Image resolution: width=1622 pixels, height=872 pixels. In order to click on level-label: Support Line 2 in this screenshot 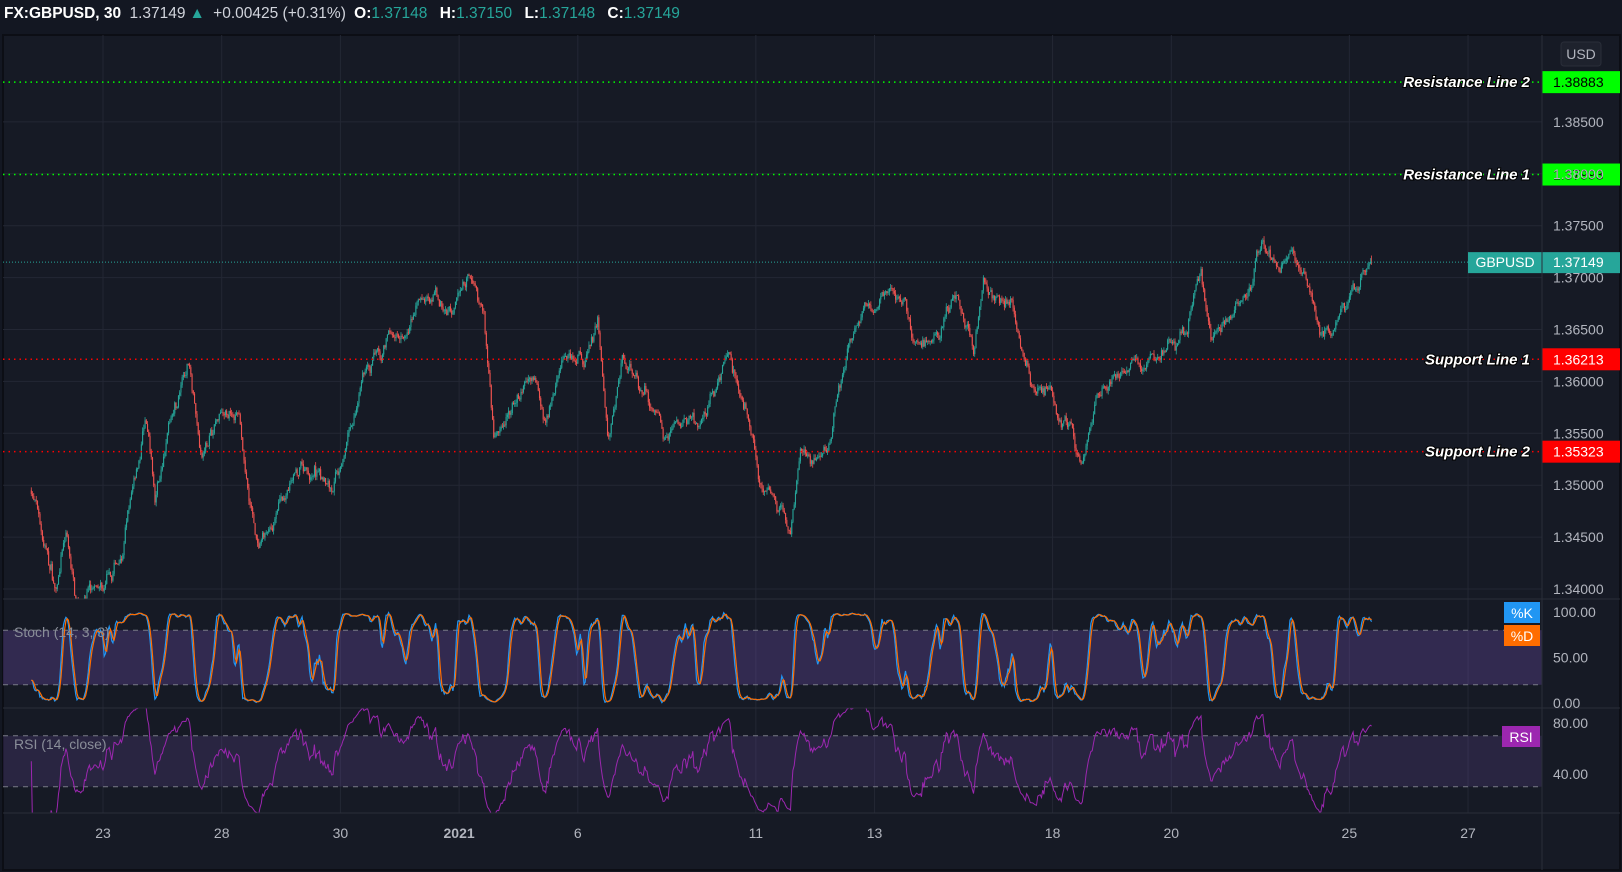, I will do `click(1478, 452)`.